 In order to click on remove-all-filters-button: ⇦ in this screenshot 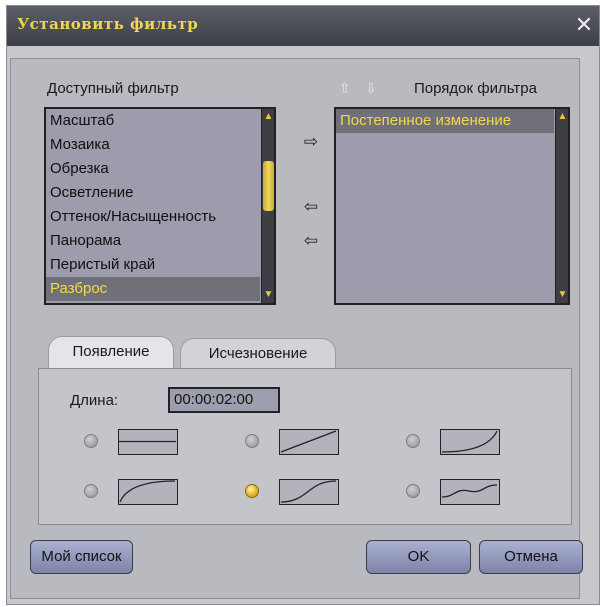, I will do `click(311, 241)`.